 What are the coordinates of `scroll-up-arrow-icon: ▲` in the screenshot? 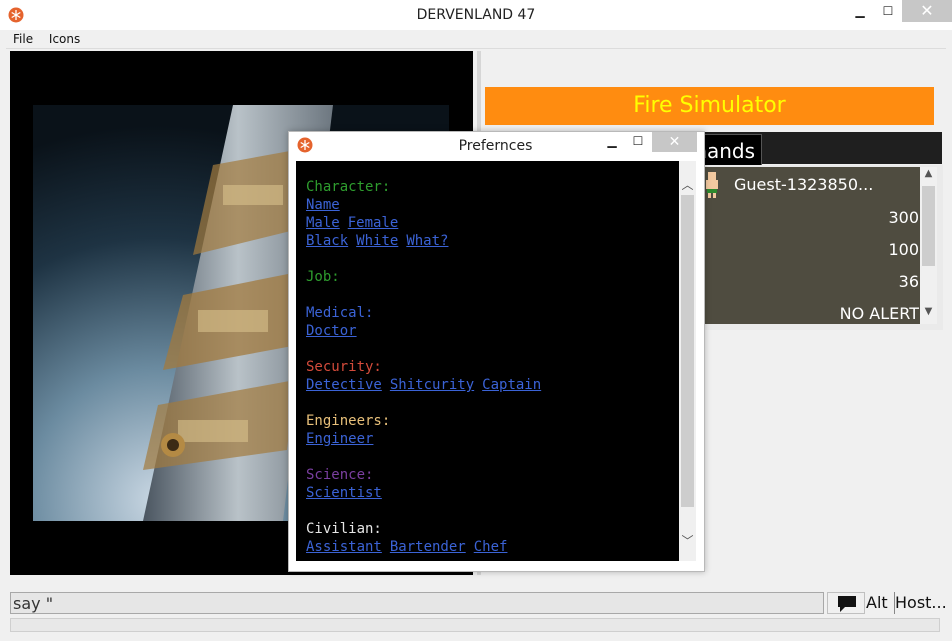 It's located at (928, 176).